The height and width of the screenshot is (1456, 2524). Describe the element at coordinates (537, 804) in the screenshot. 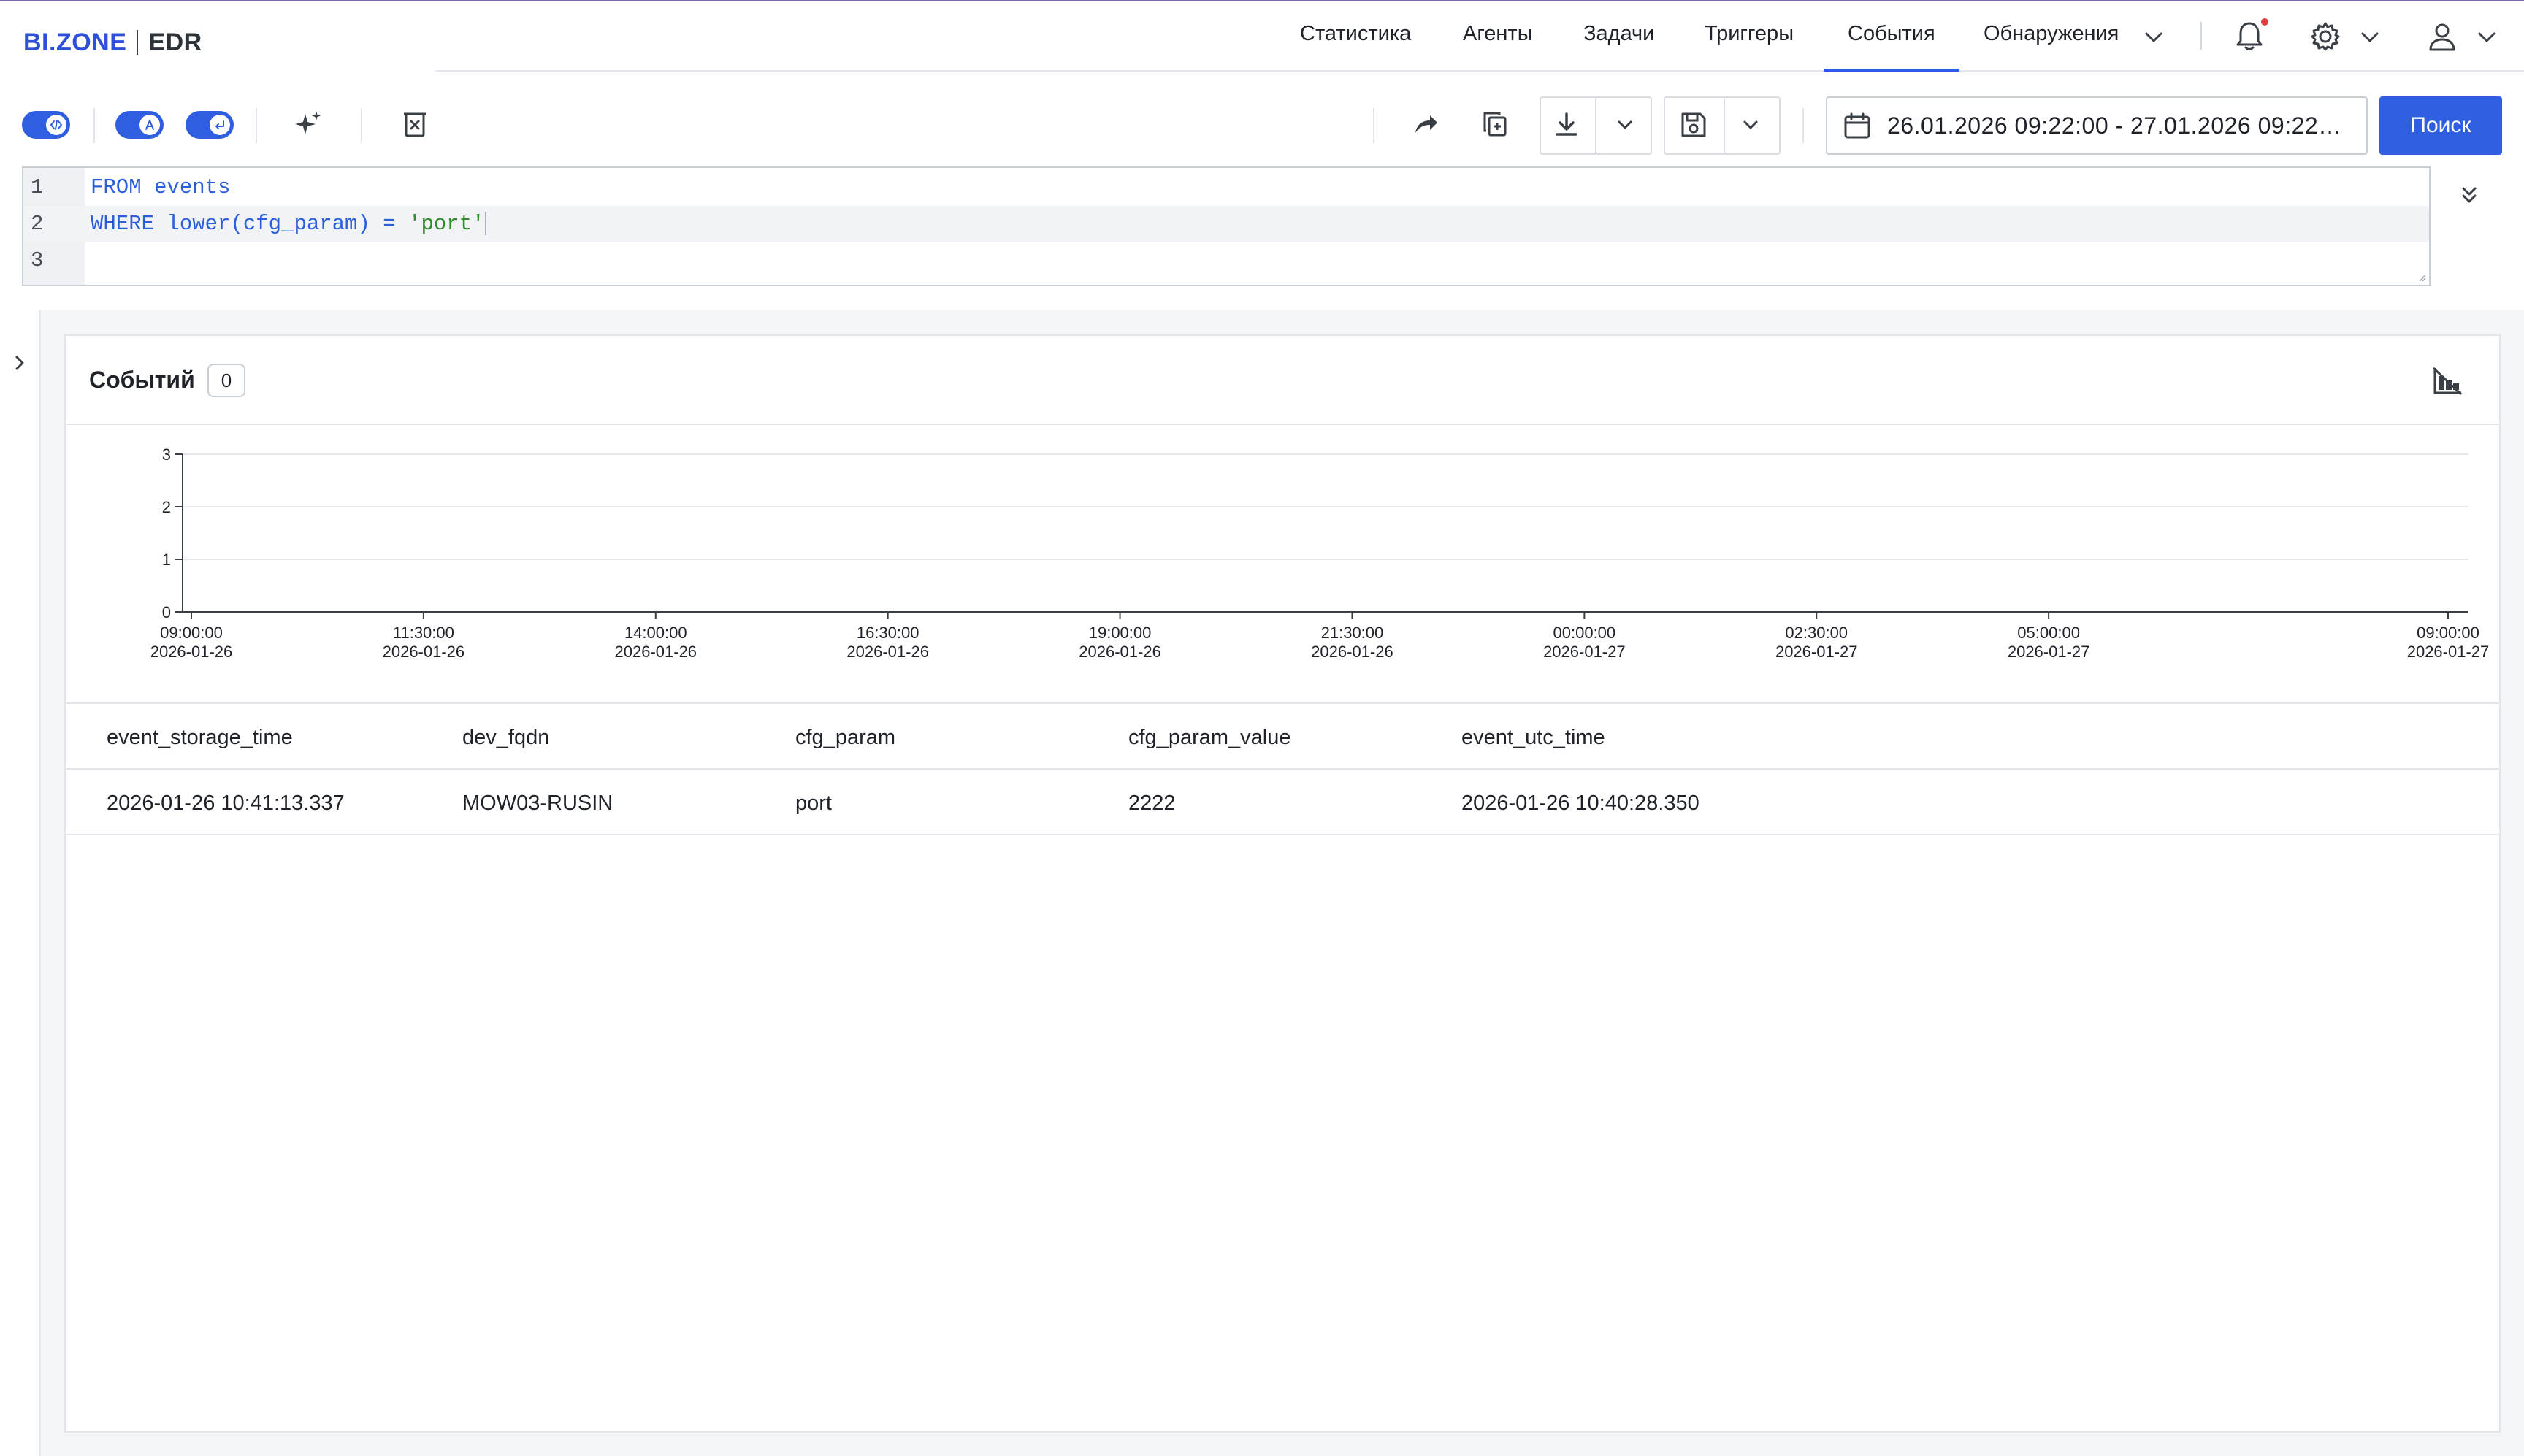

I see `table-cell-dev-fqdn: MOW03-RUSIN` at that location.